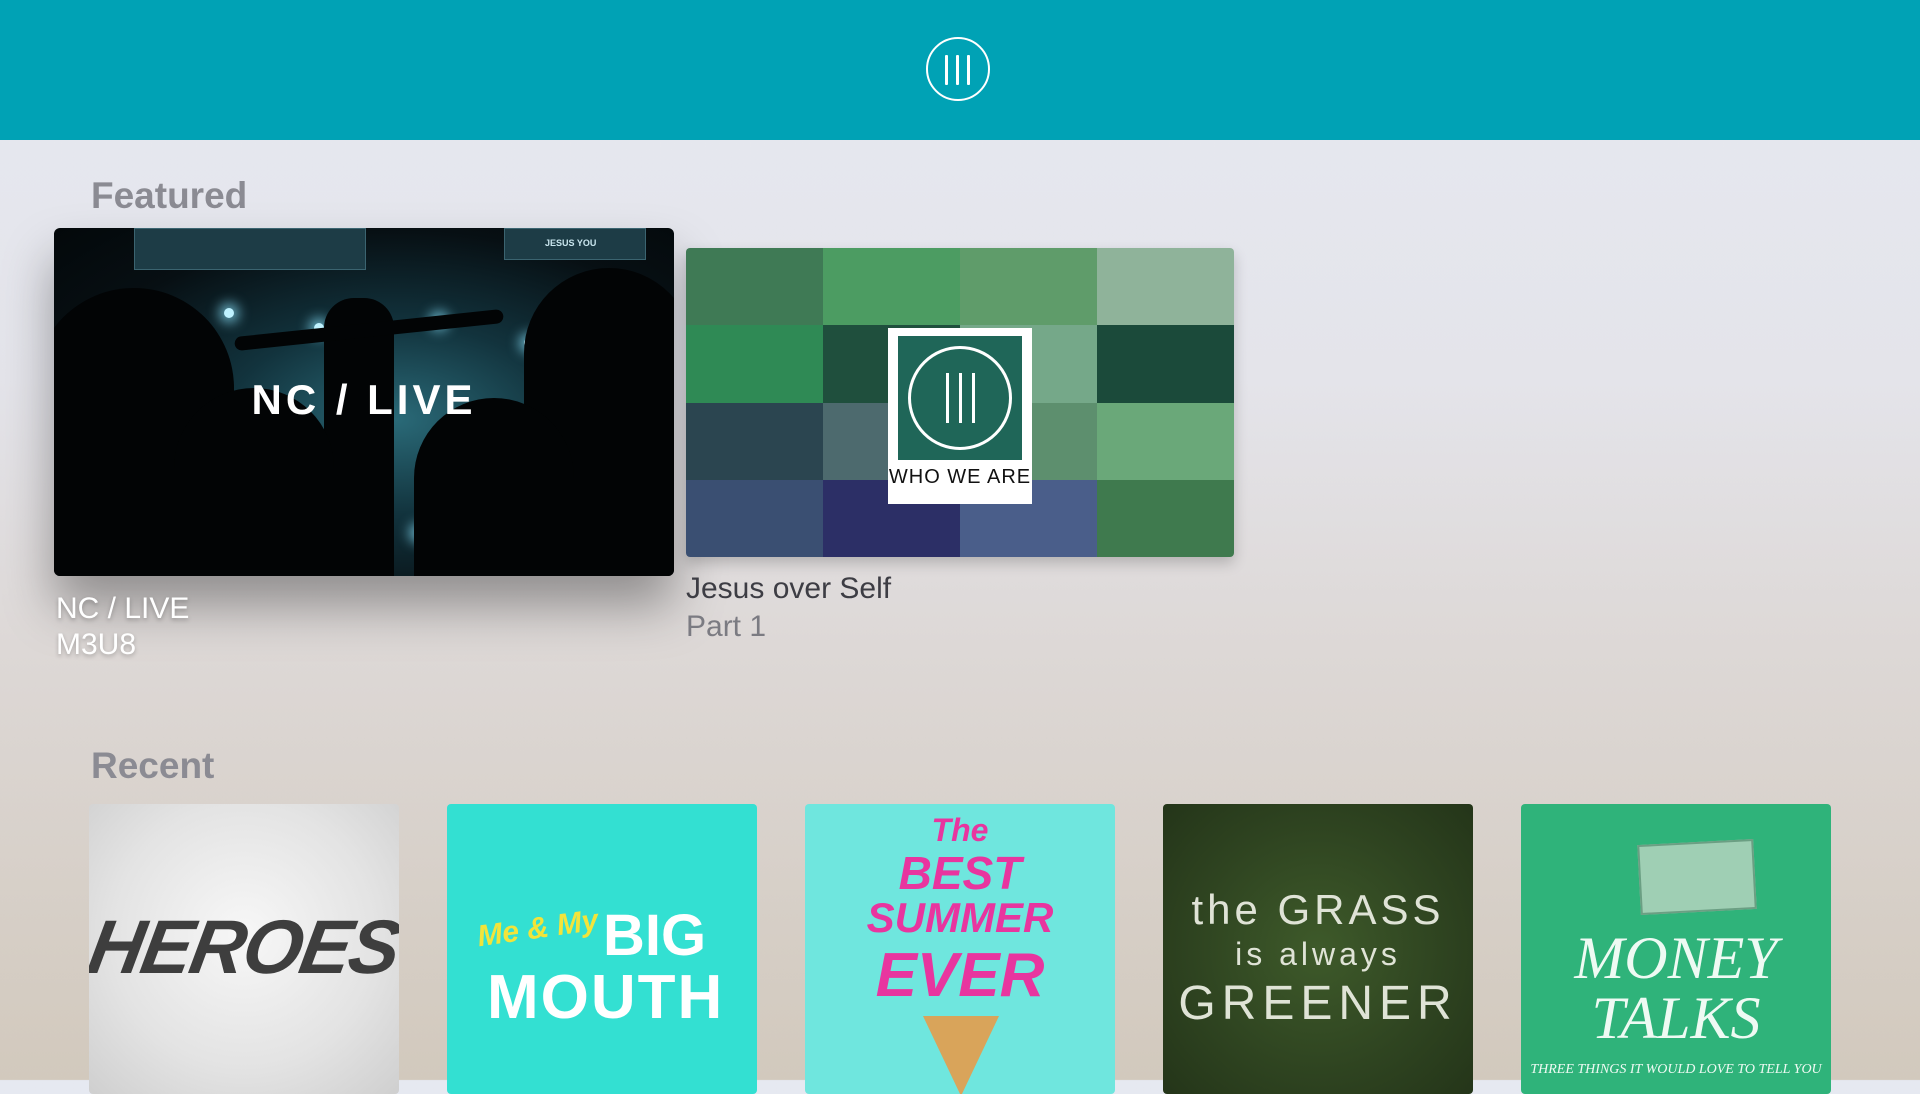  Describe the element at coordinates (169, 195) in the screenshot. I see `featured-section-title: Featured` at that location.